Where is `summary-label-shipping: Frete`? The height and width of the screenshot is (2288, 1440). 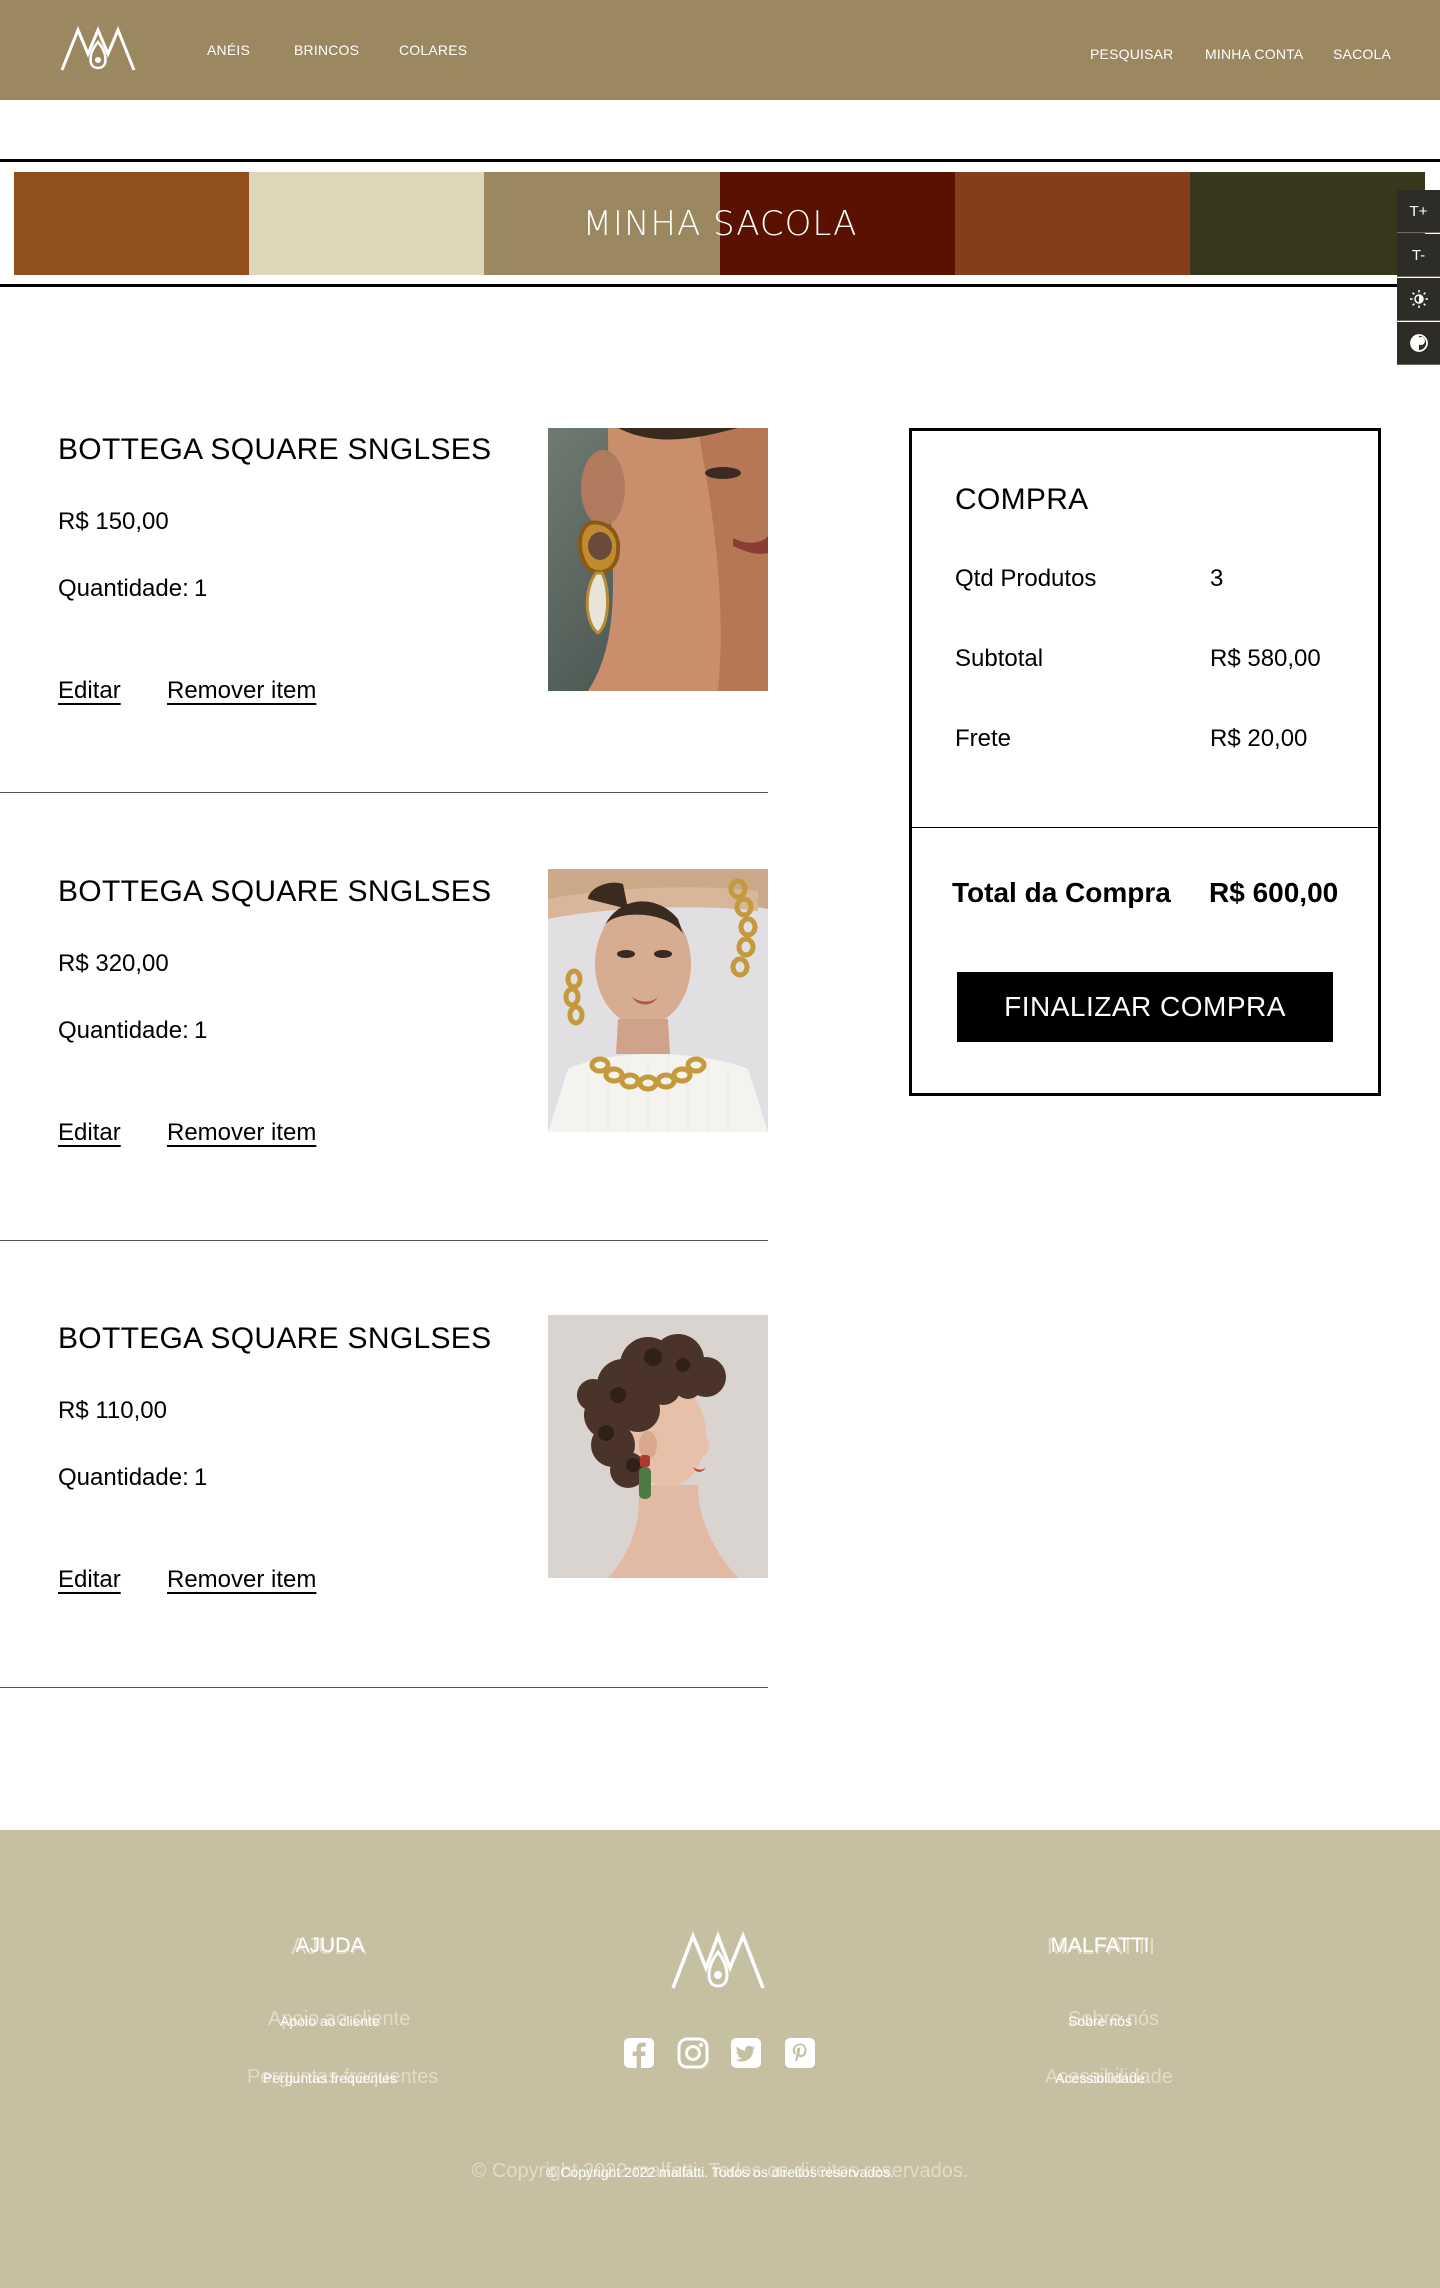 summary-label-shipping: Frete is located at coordinates (983, 738).